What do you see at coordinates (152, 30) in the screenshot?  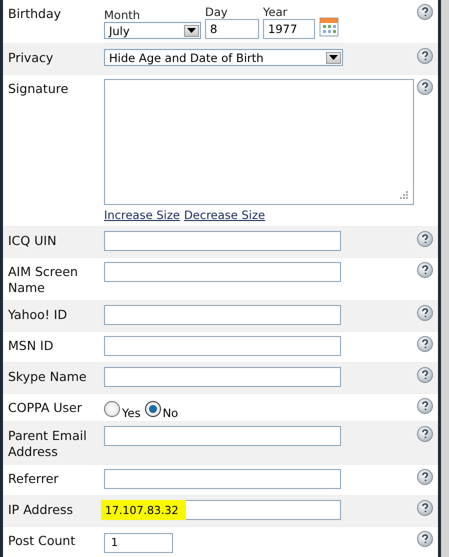 I see `month-select: July` at bounding box center [152, 30].